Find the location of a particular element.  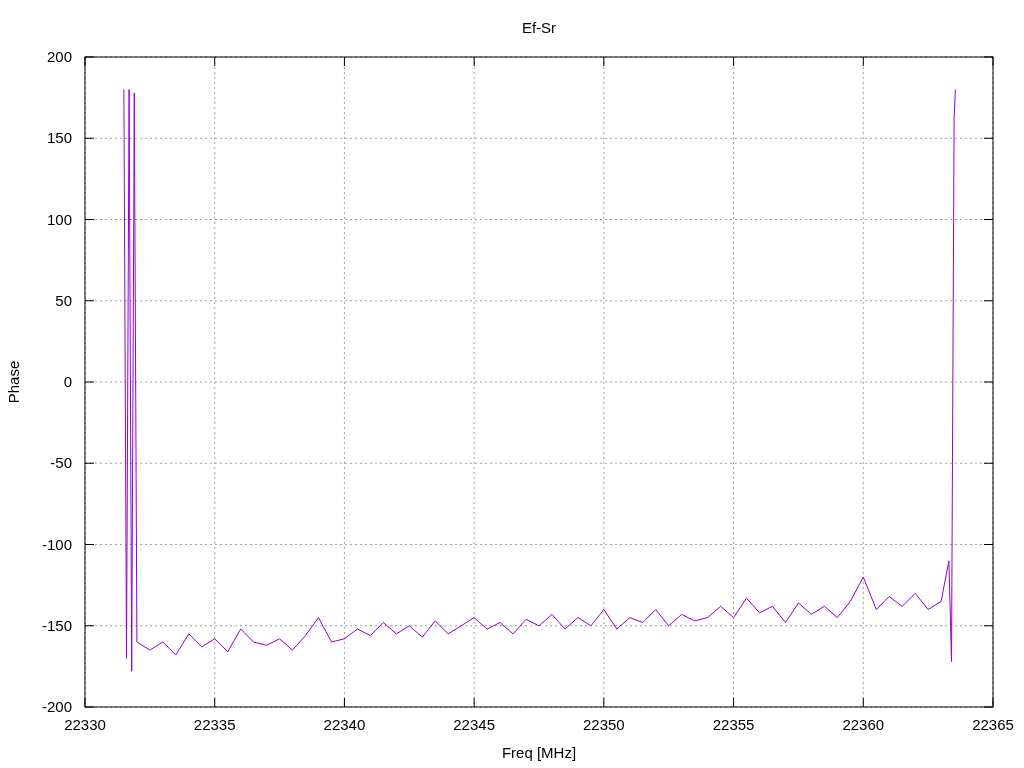

y-tick-label: 50 is located at coordinates (63, 300).